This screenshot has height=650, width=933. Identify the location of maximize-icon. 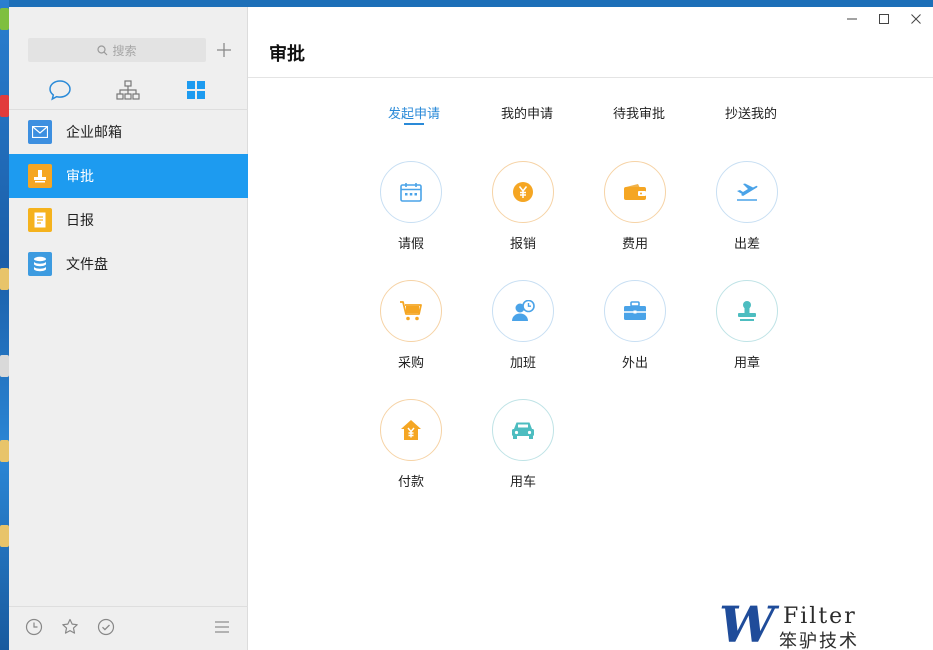
(884, 19).